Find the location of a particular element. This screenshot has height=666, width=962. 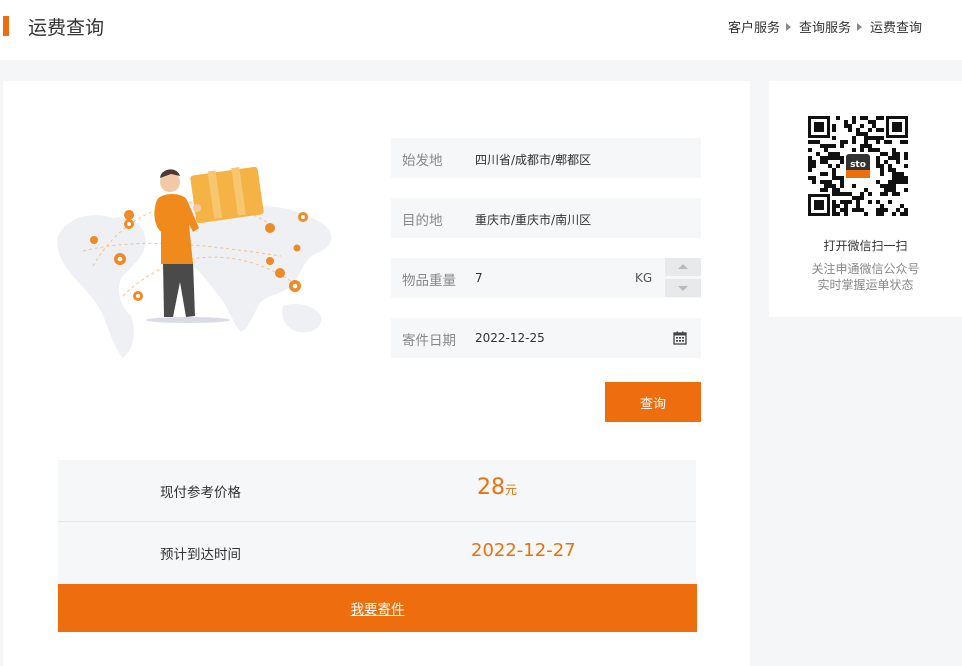

courier-world-map-illustration is located at coordinates (194, 262).